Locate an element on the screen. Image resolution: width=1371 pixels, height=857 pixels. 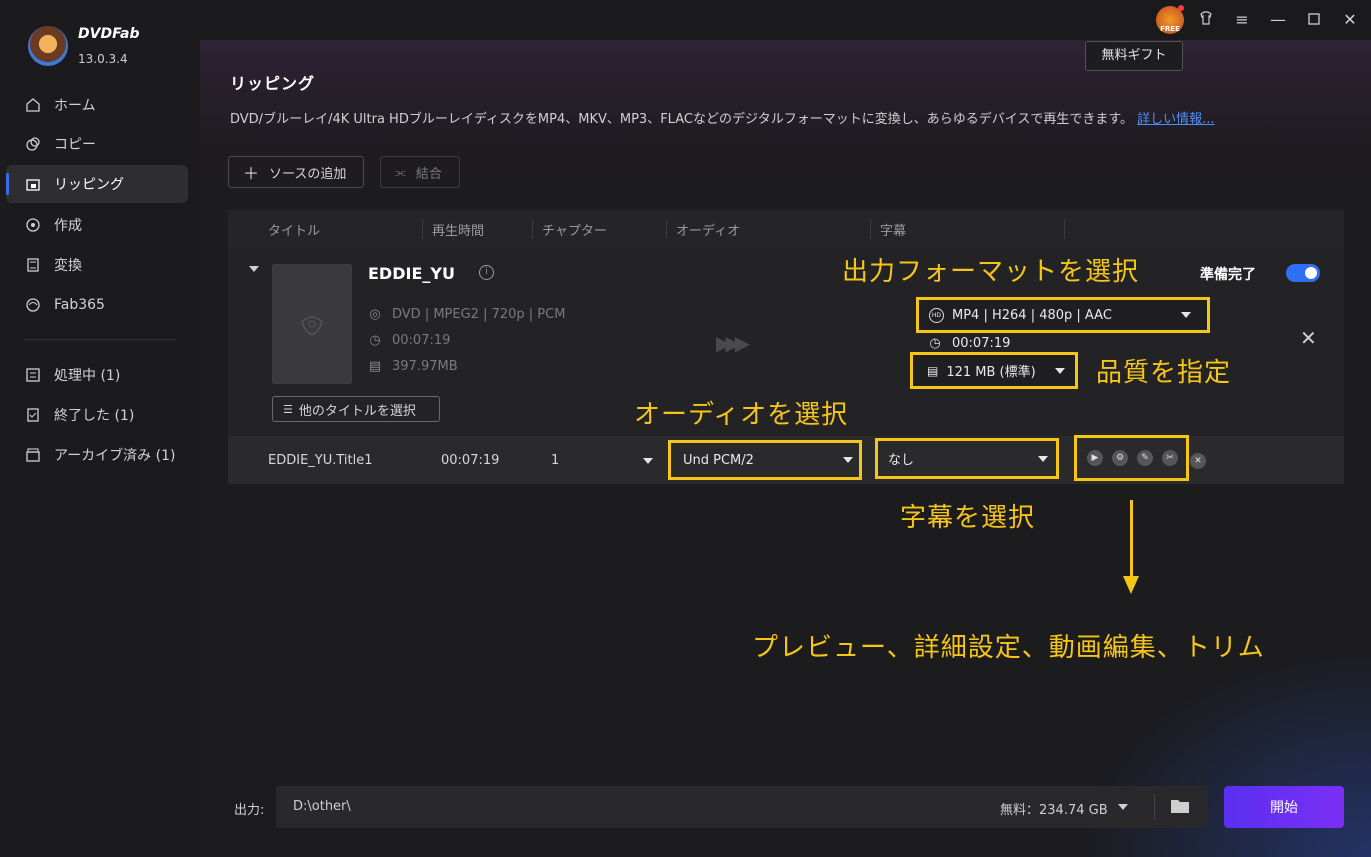
creator-icon is located at coordinates (33, 225).